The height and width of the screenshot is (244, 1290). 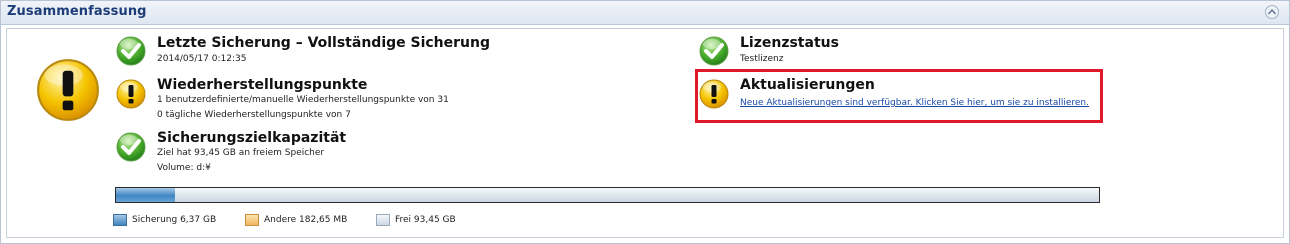 What do you see at coordinates (714, 51) in the screenshot?
I see `license-ok-icon` at bounding box center [714, 51].